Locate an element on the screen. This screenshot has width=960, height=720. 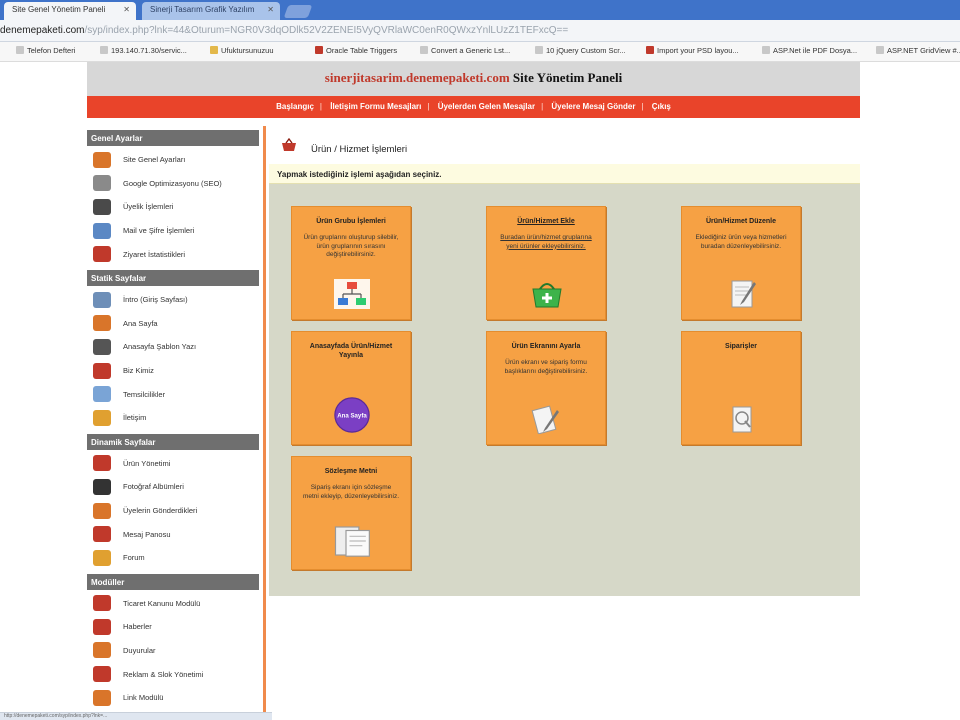
sidebar-item: Biz Kimiz is located at coordinates (173, 371).